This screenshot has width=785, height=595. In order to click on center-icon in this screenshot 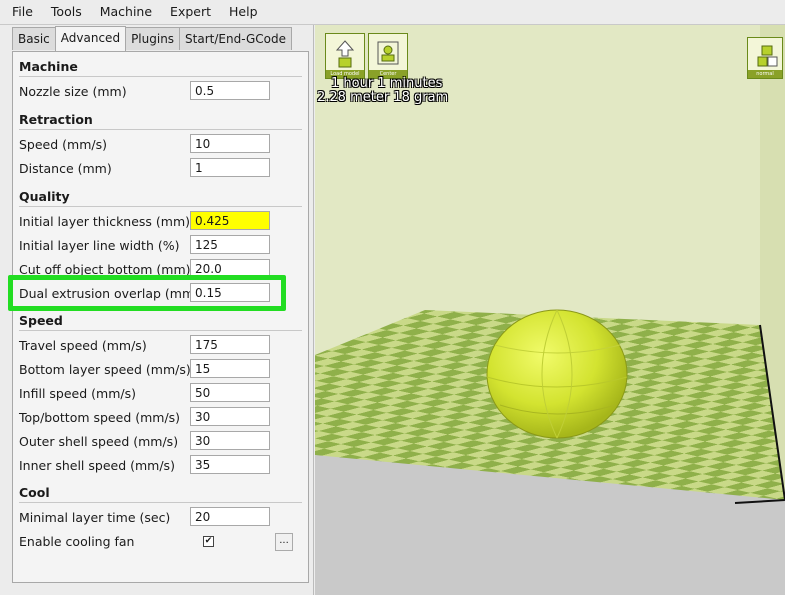, I will do `click(388, 53)`.